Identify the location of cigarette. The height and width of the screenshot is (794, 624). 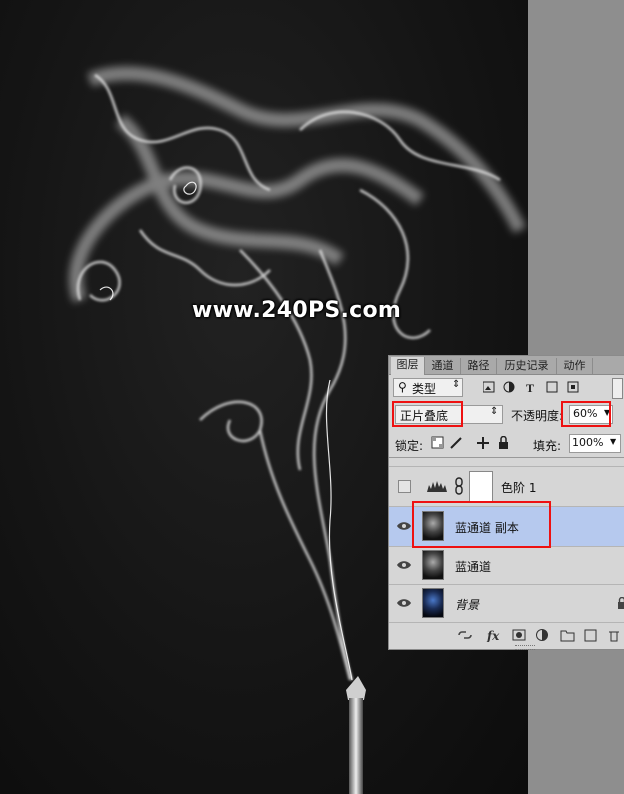
(356, 746).